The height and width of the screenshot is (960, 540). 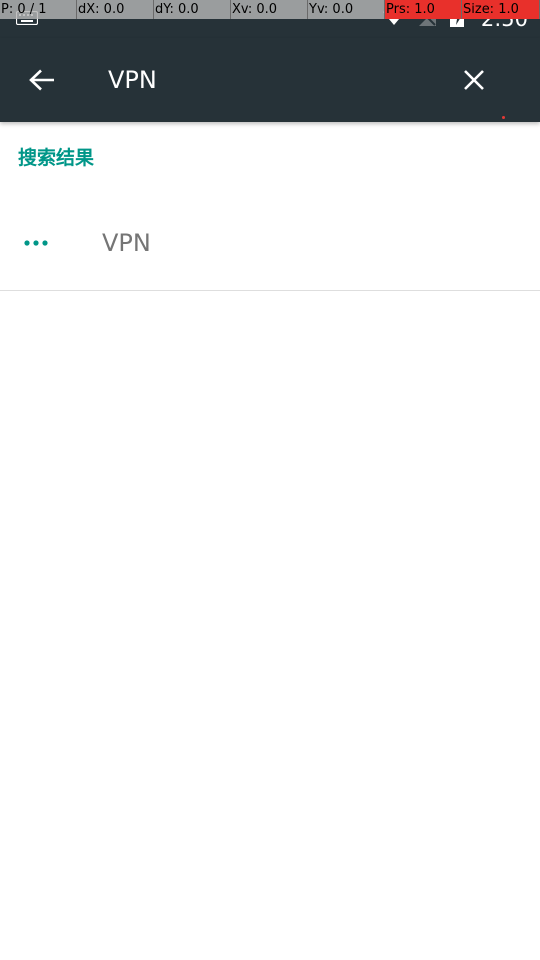 I want to click on close-icon, so click(x=474, y=80).